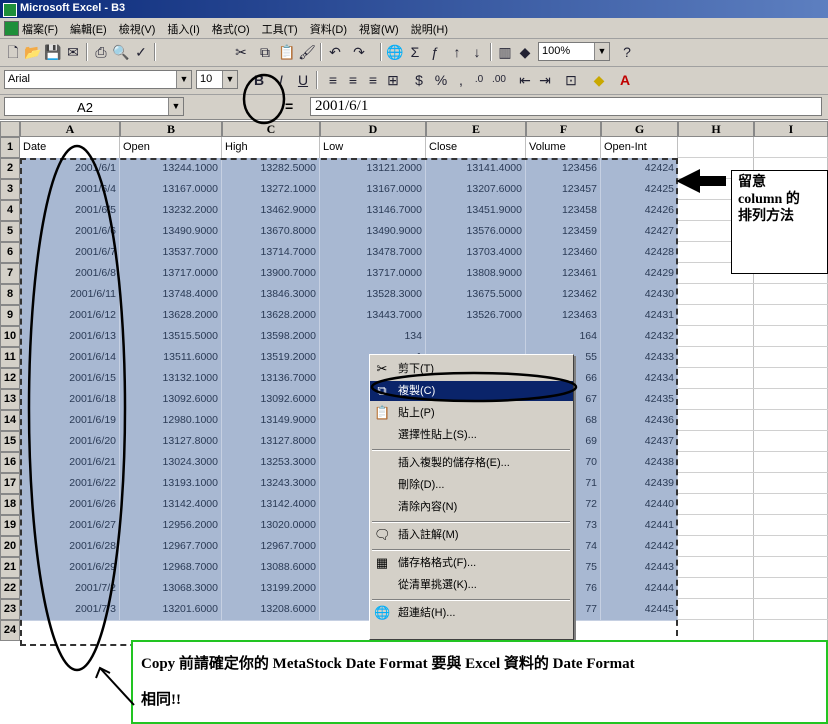 This screenshot has width=828, height=724. What do you see at coordinates (639, 462) in the screenshot?
I see `table-cell: 42438` at bounding box center [639, 462].